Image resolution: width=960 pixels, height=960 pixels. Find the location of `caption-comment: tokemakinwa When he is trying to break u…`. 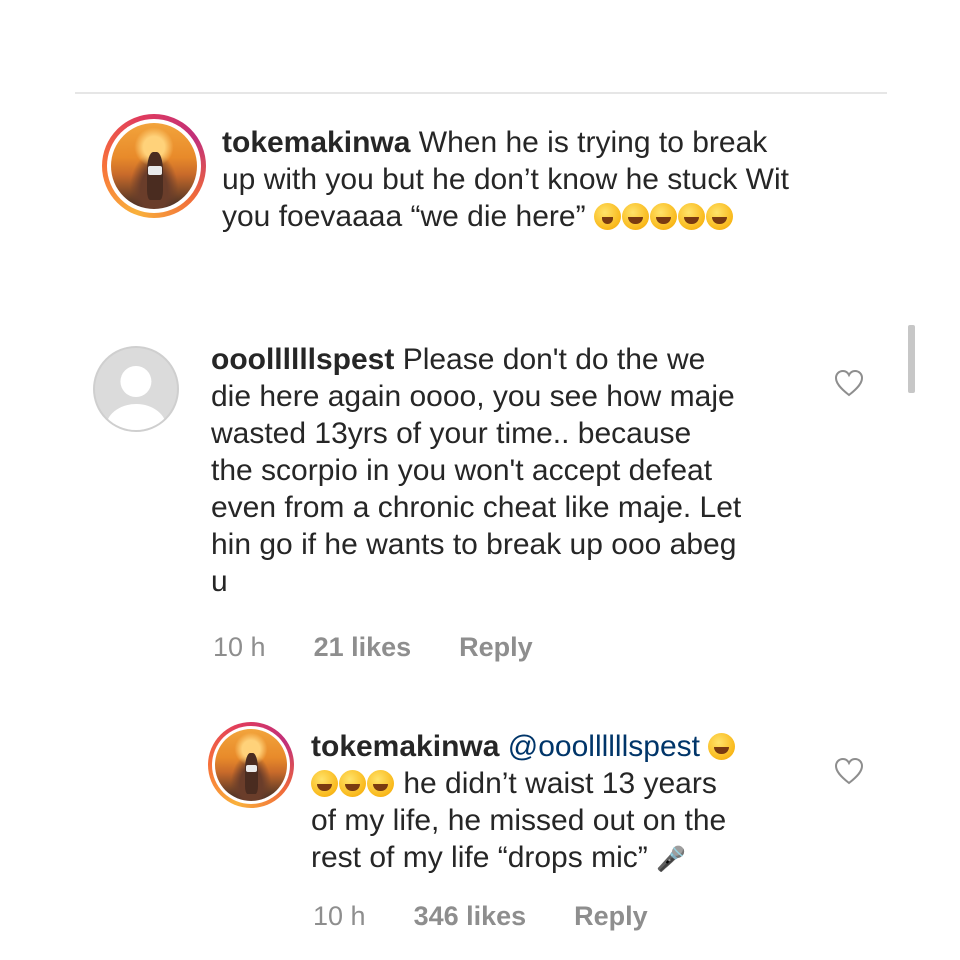

caption-comment: tokemakinwa When he is trying to break u… is located at coordinates (505, 179).